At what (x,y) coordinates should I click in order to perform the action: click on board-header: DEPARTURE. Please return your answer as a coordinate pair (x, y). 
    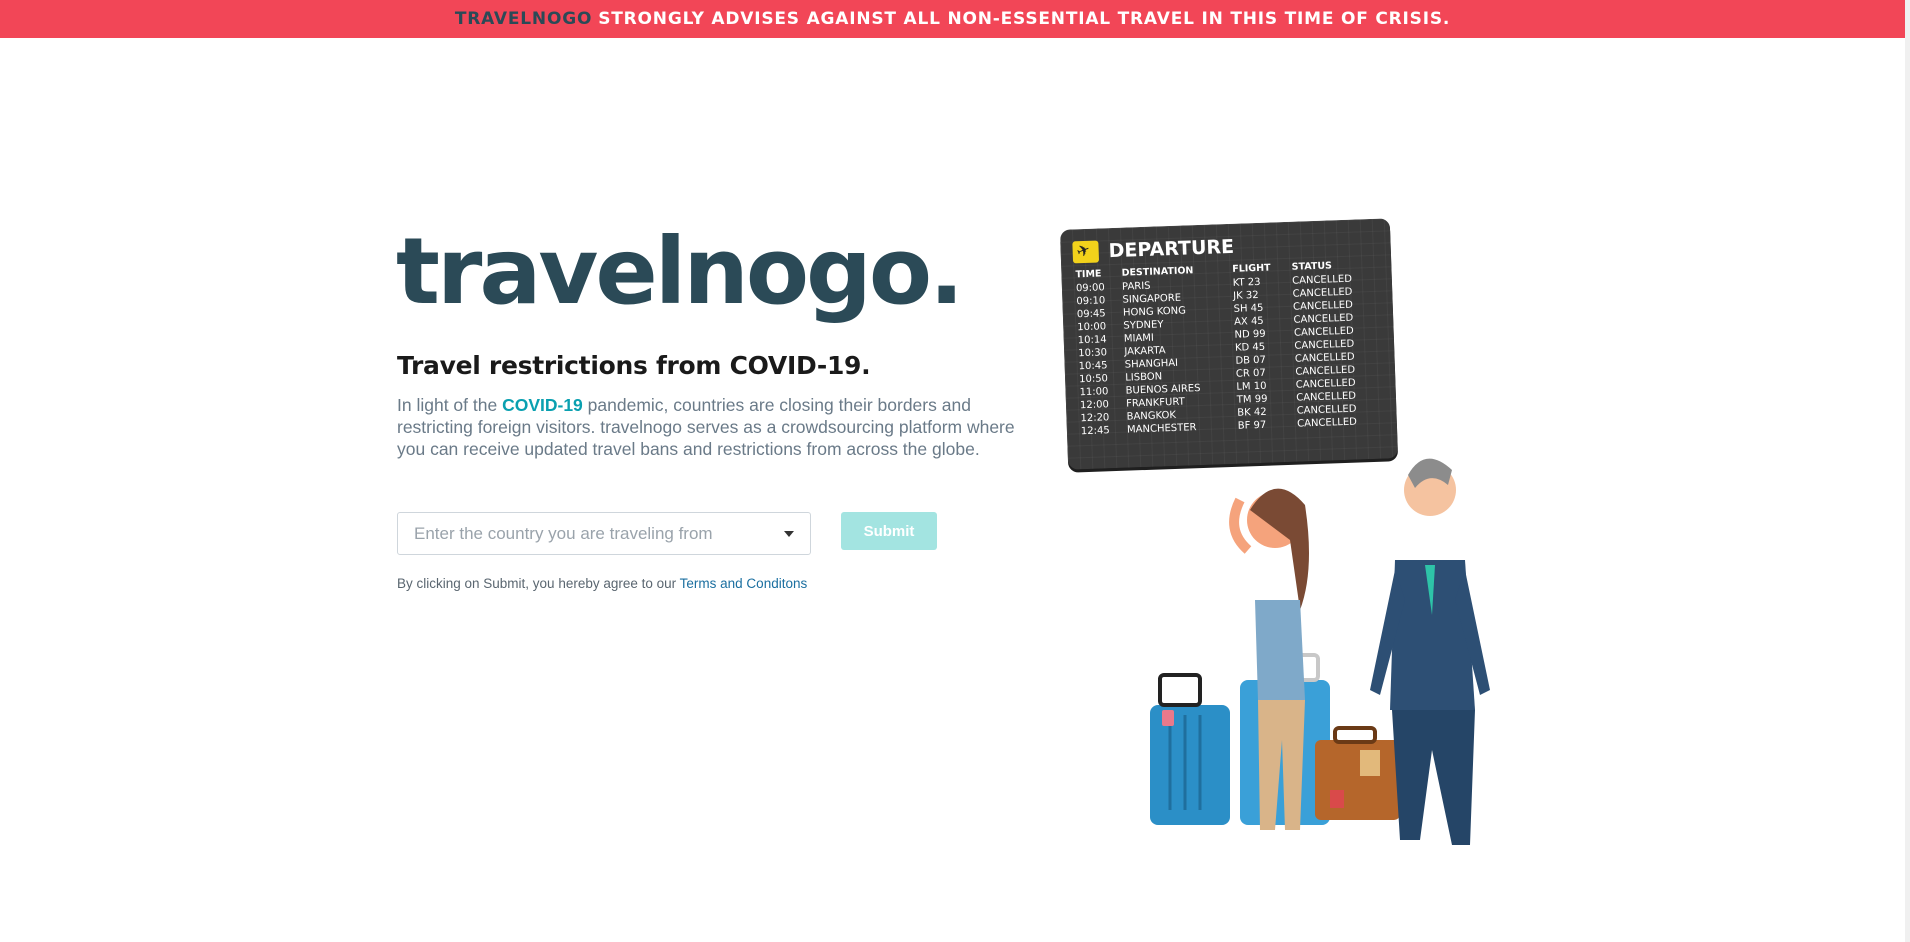
    Looking at the image, I should click on (1225, 247).